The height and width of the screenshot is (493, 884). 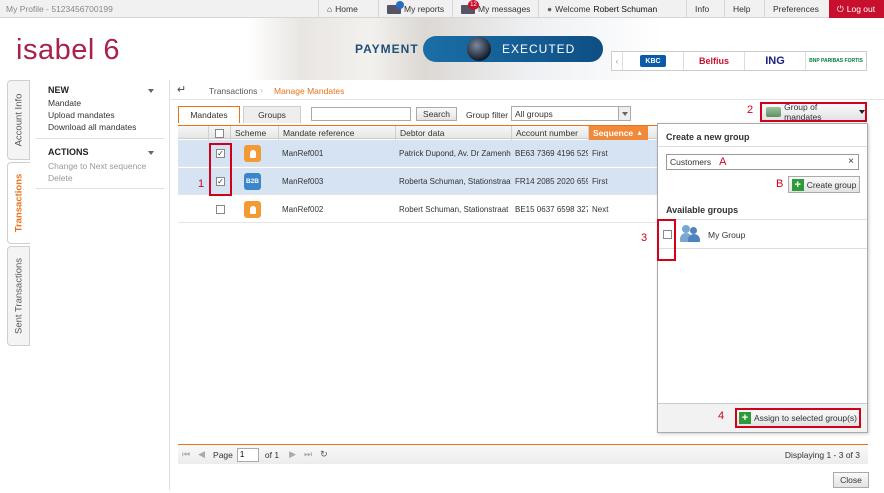 What do you see at coordinates (617, 61) in the screenshot?
I see `chevron-left-icon: ‹` at bounding box center [617, 61].